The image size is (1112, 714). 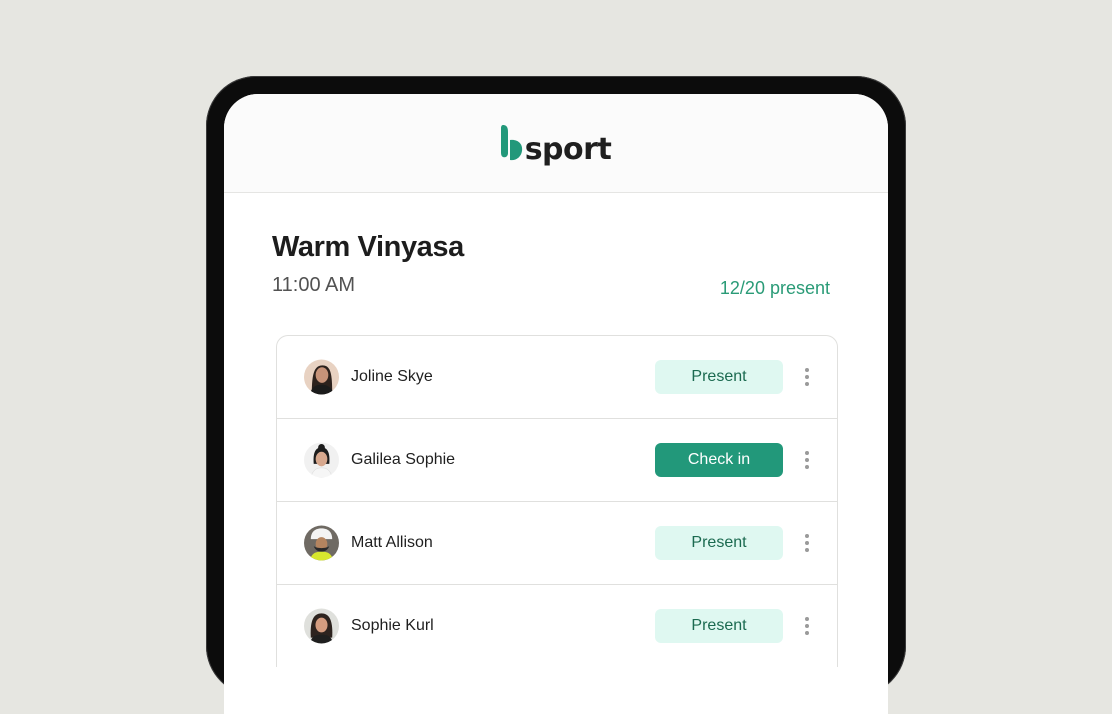 I want to click on attendee-name: Matt Allison, so click(x=392, y=542).